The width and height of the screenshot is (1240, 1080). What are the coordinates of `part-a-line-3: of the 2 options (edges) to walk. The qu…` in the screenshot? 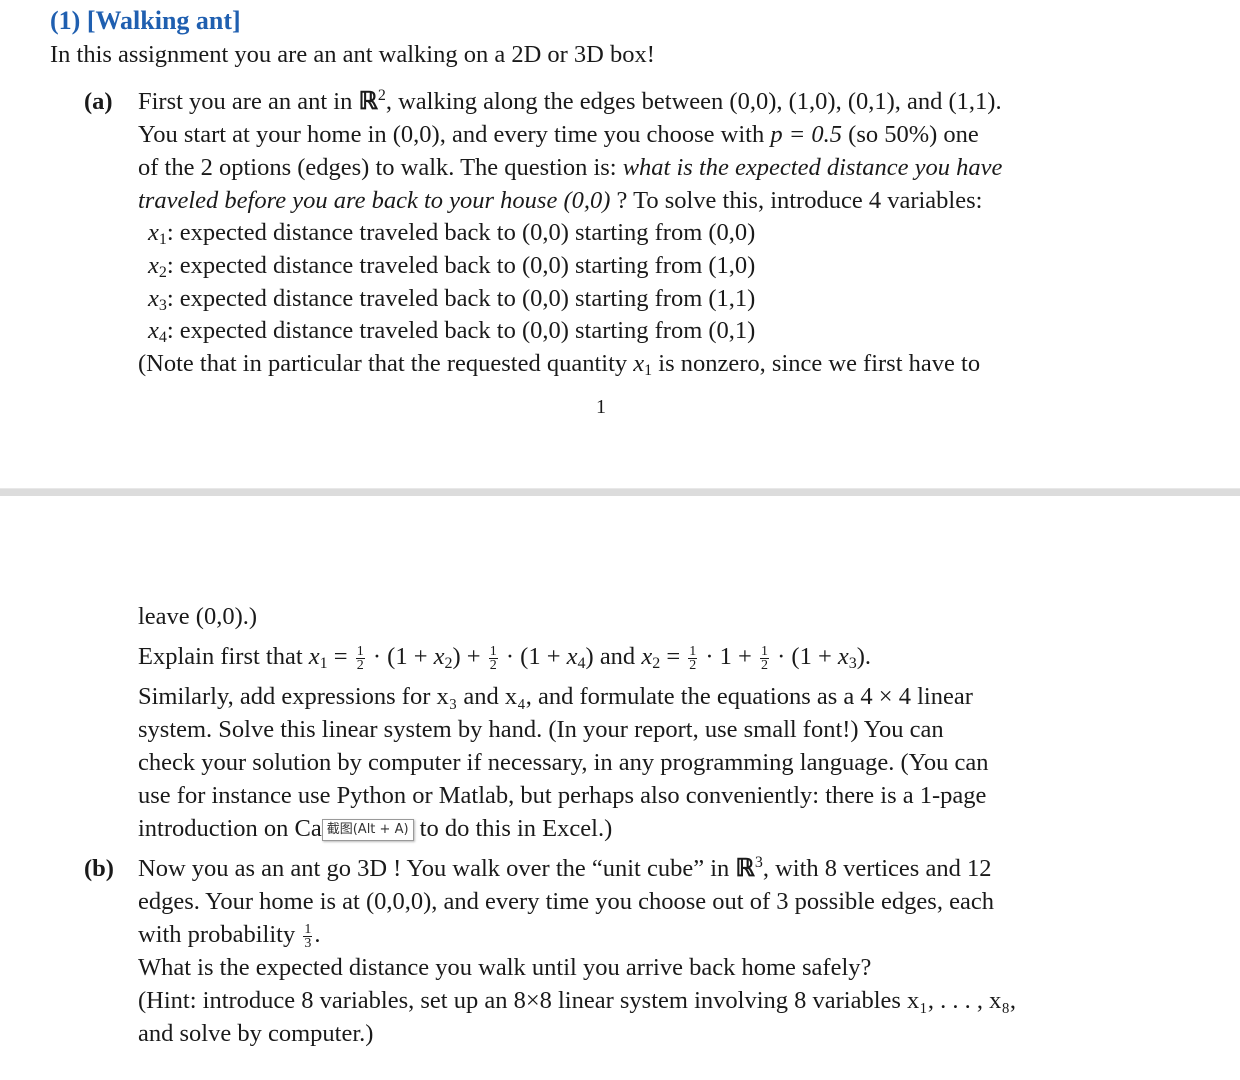 It's located at (570, 167).